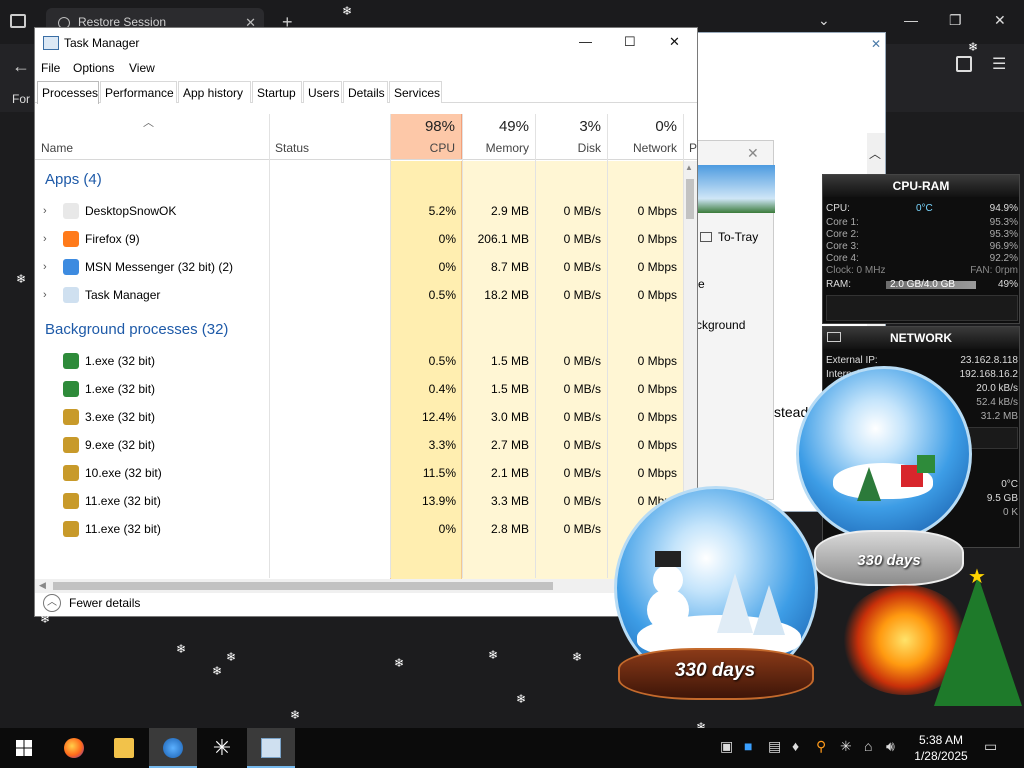 The width and height of the screenshot is (1024, 768). What do you see at coordinates (999, 64) in the screenshot?
I see `hamburger-menu-icon: ☰` at bounding box center [999, 64].